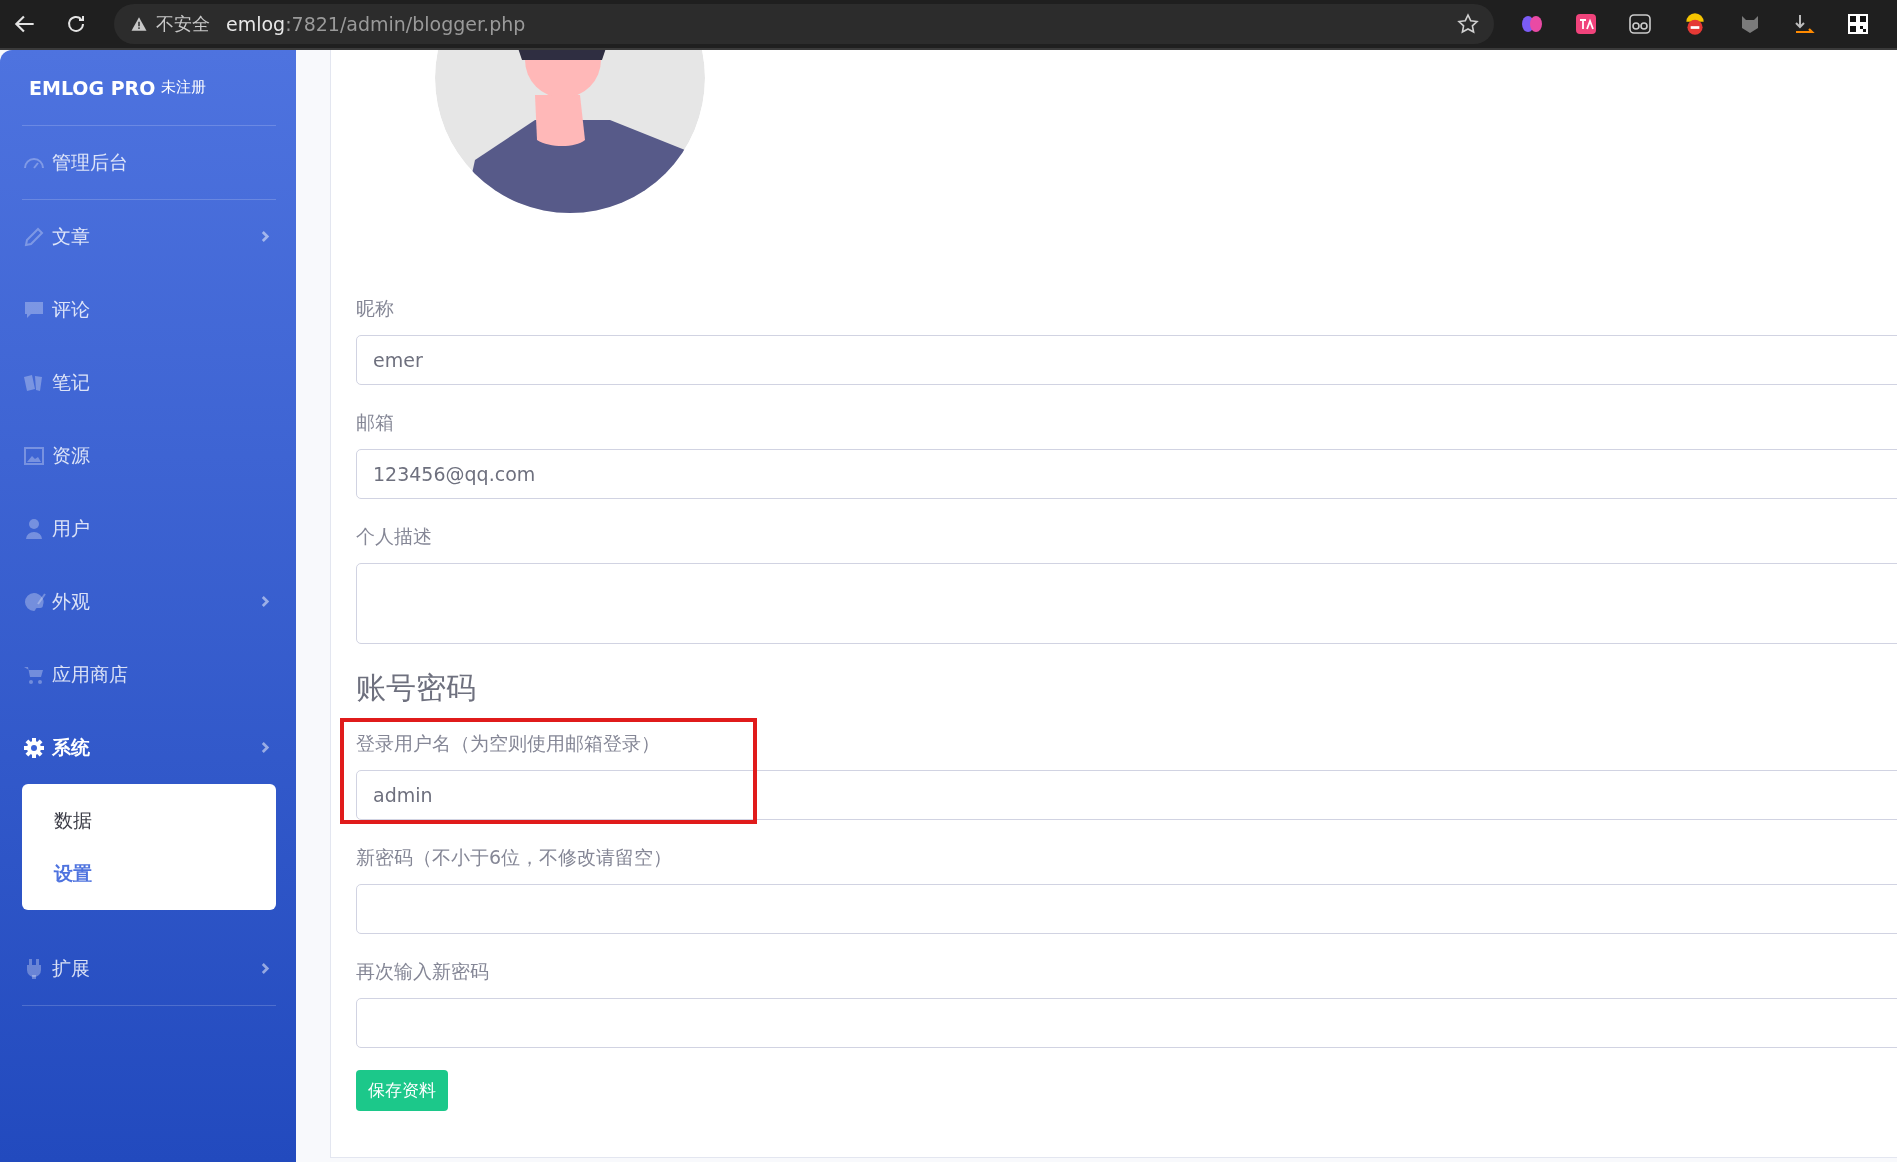  Describe the element at coordinates (149, 873) in the screenshot. I see `submenu-item: 设置` at that location.